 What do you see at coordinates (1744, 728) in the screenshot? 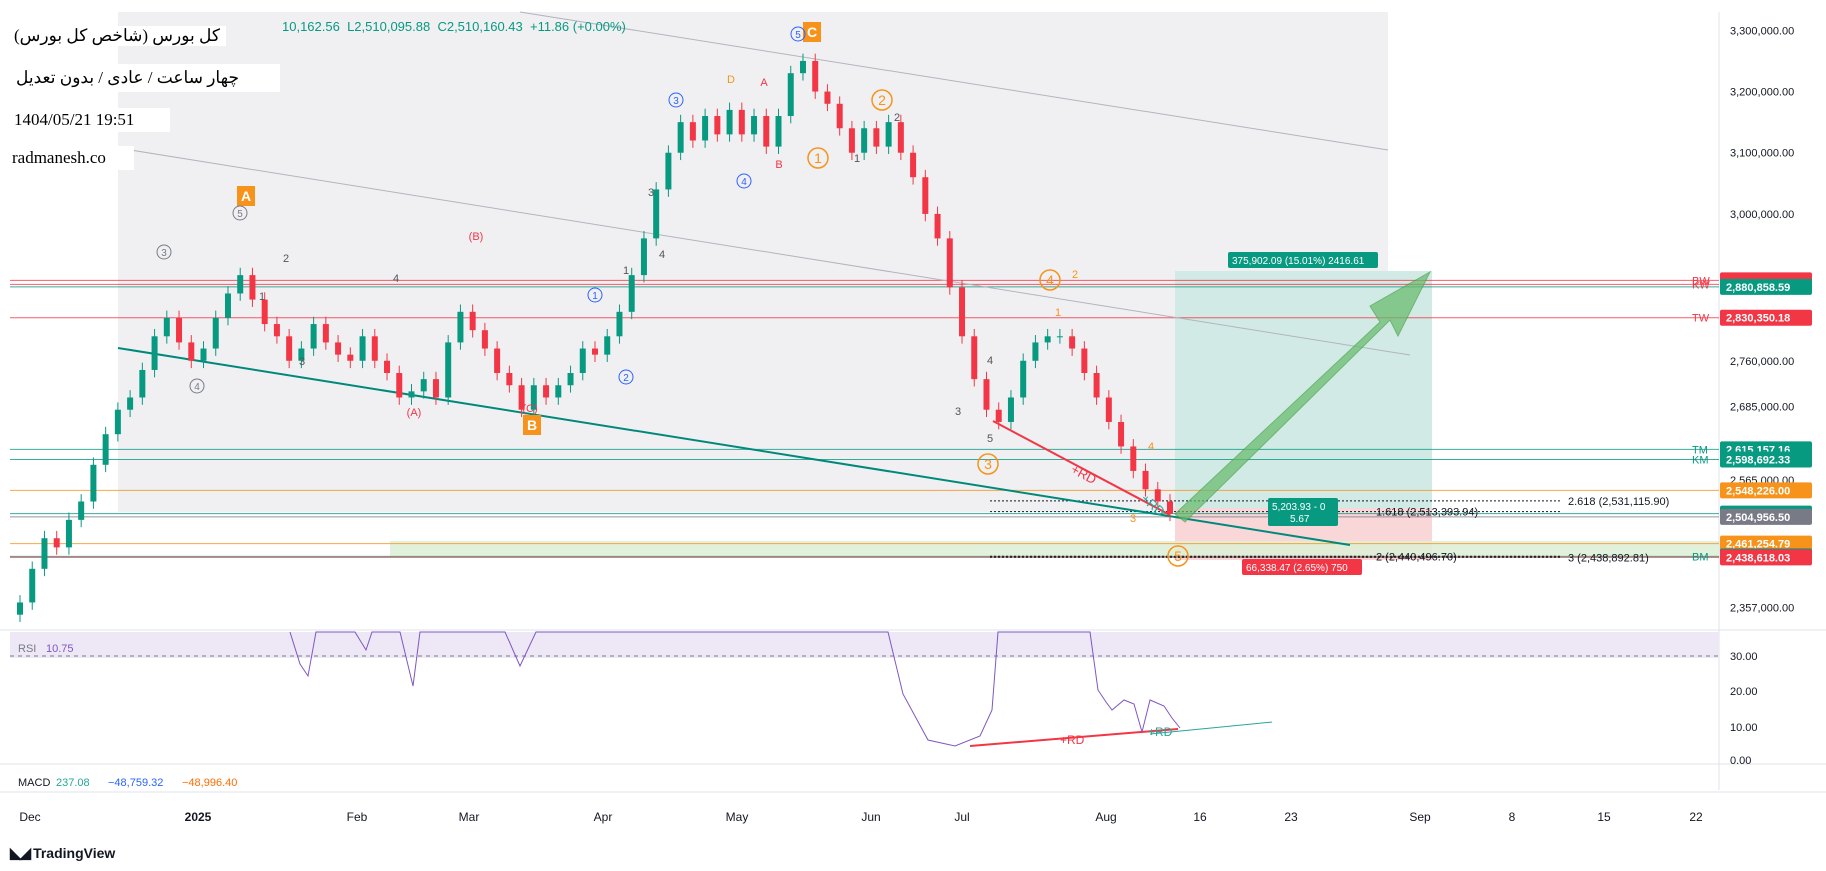
I see `rsi-tick-label: 10.00` at bounding box center [1744, 728].